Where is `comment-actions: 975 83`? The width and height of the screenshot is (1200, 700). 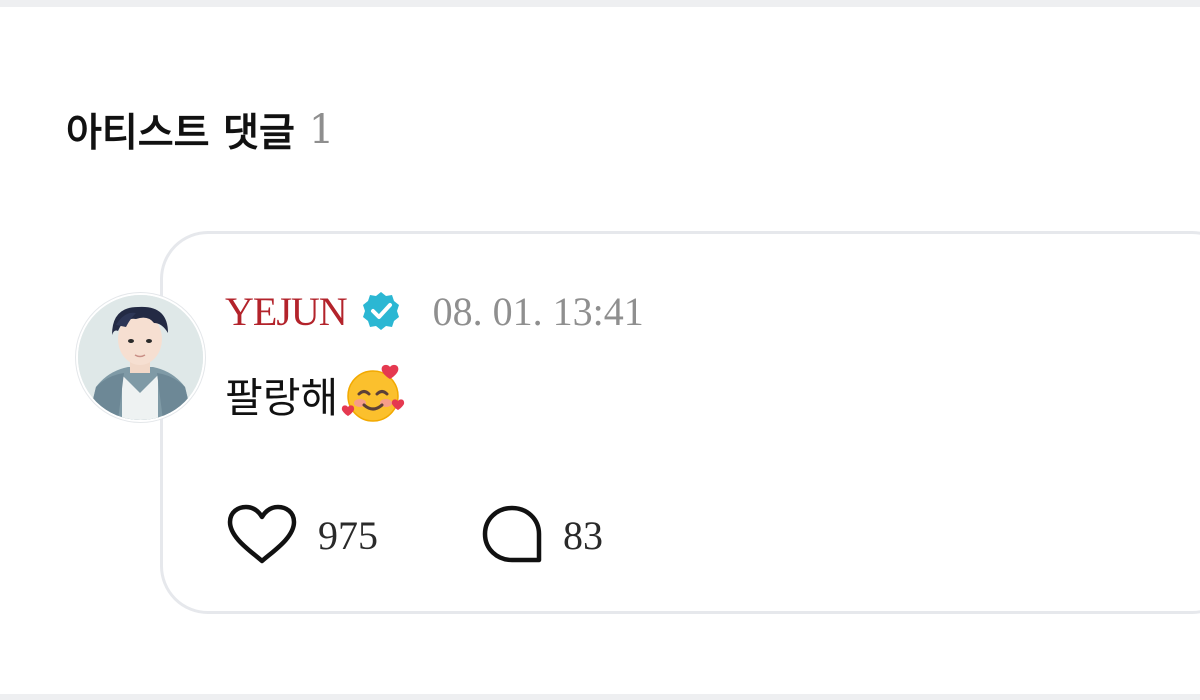
comment-actions: 975 83 is located at coordinates (414, 535).